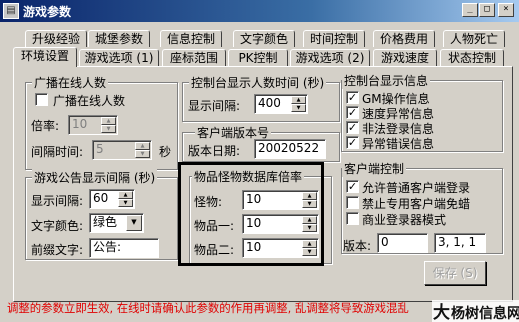  What do you see at coordinates (124, 248) in the screenshot?
I see `prefix-text-input: 公告:` at bounding box center [124, 248].